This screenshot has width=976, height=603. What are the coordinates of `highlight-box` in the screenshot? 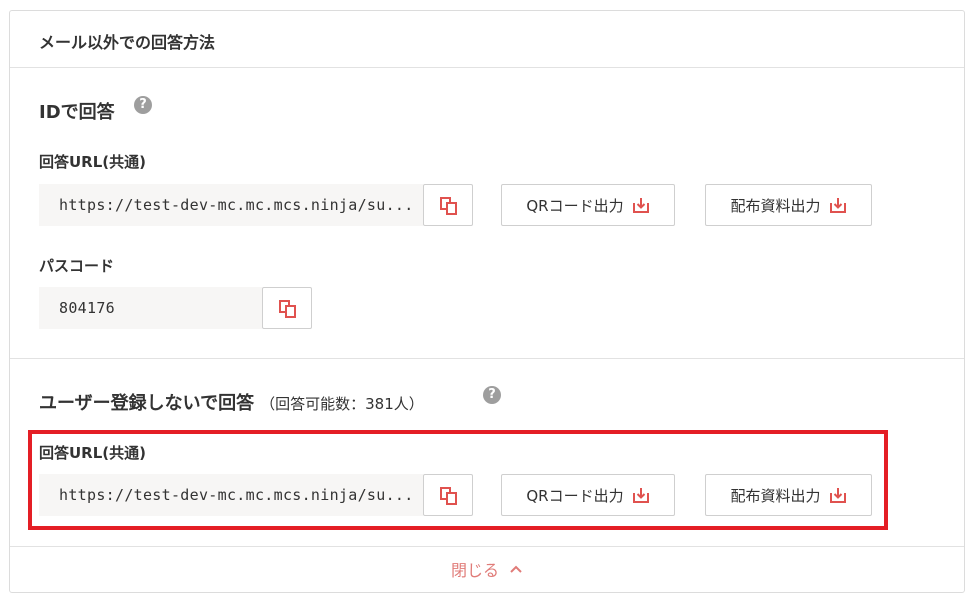 It's located at (458, 480).